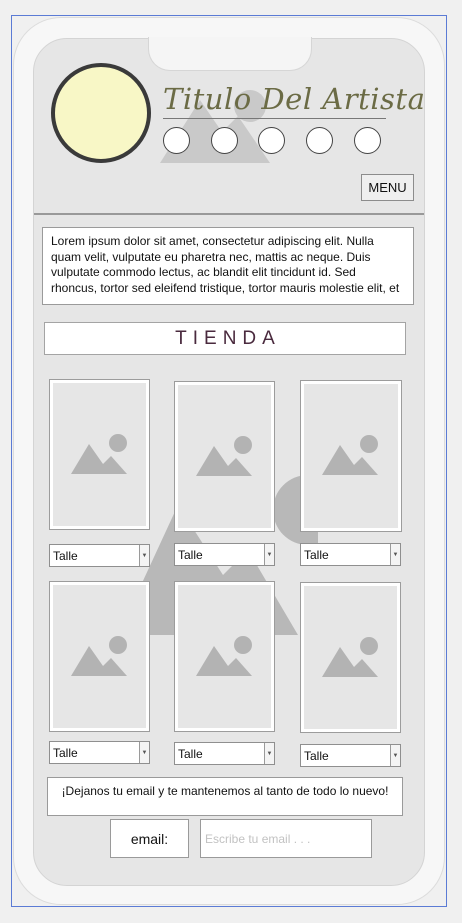 The width and height of the screenshot is (462, 923). I want to click on email-input, so click(286, 838).